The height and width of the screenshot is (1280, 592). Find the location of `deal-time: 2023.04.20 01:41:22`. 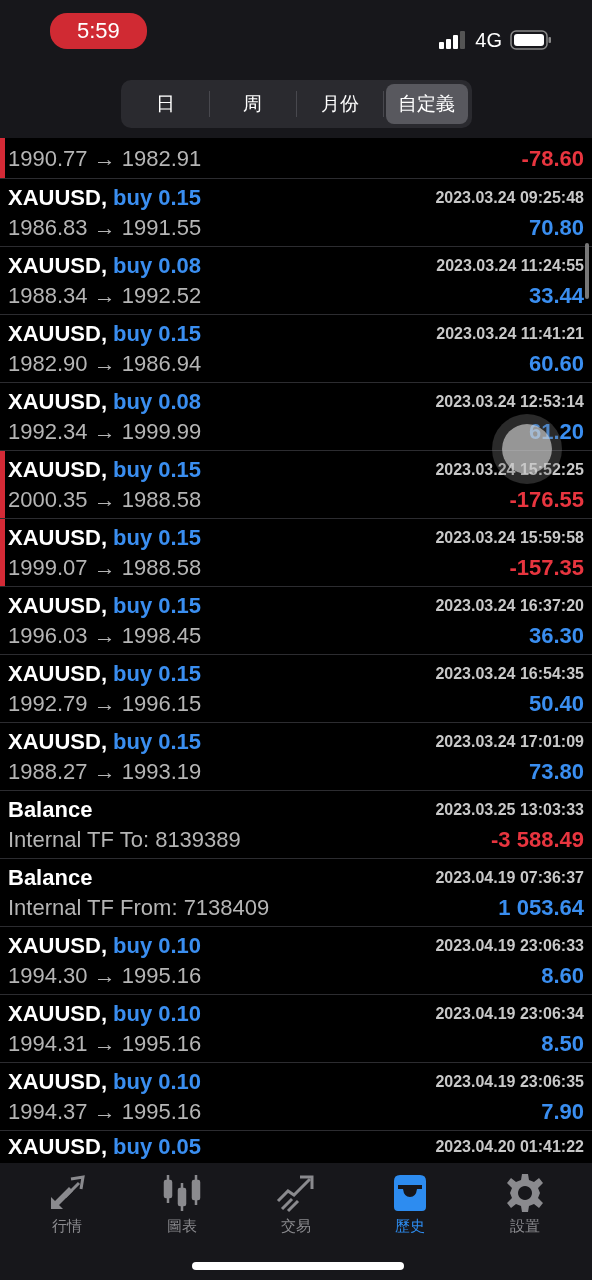

deal-time: 2023.04.20 01:41:22 is located at coordinates (509, 1147).